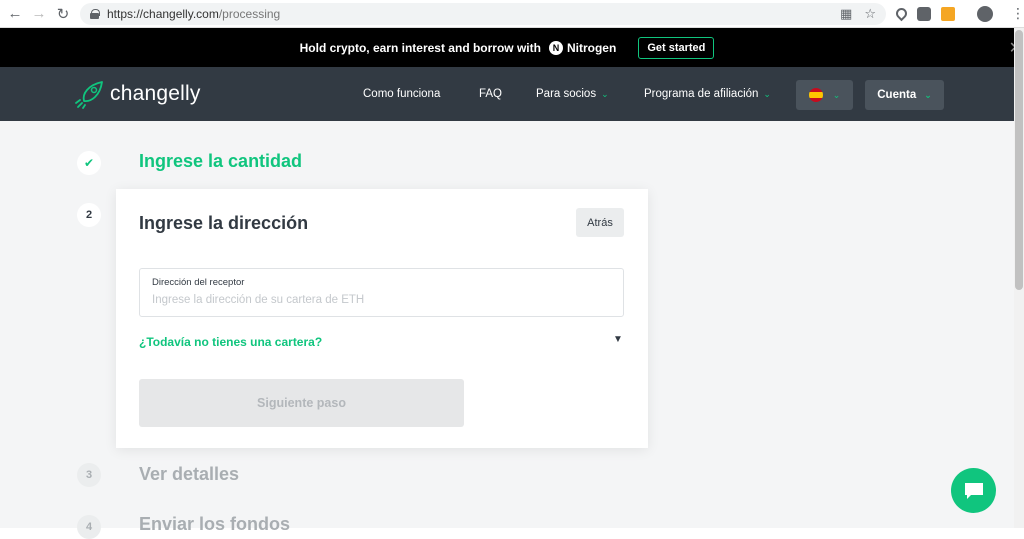  Describe the element at coordinates (95, 14) in the screenshot. I see `lock-icon` at that location.